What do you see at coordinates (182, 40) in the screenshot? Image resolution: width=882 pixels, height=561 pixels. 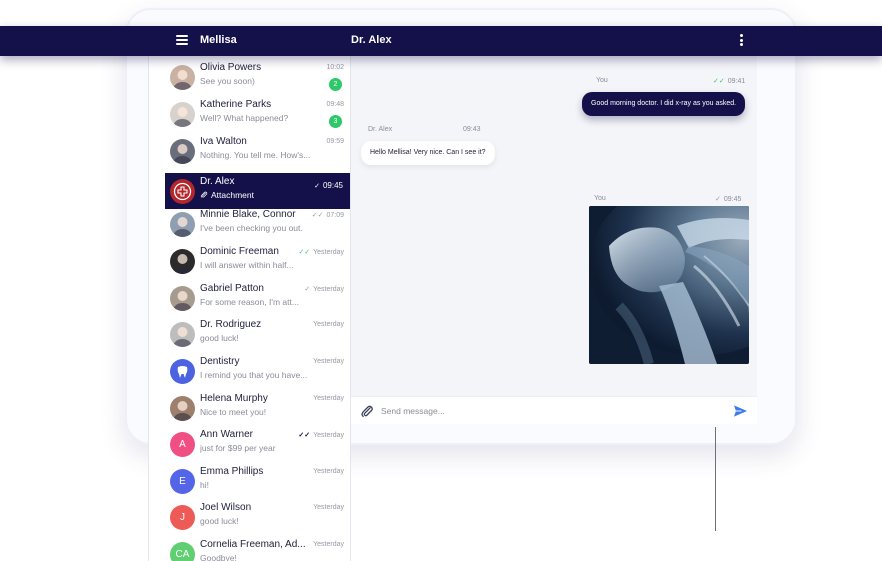 I see `hamburger-menu-icon` at bounding box center [182, 40].